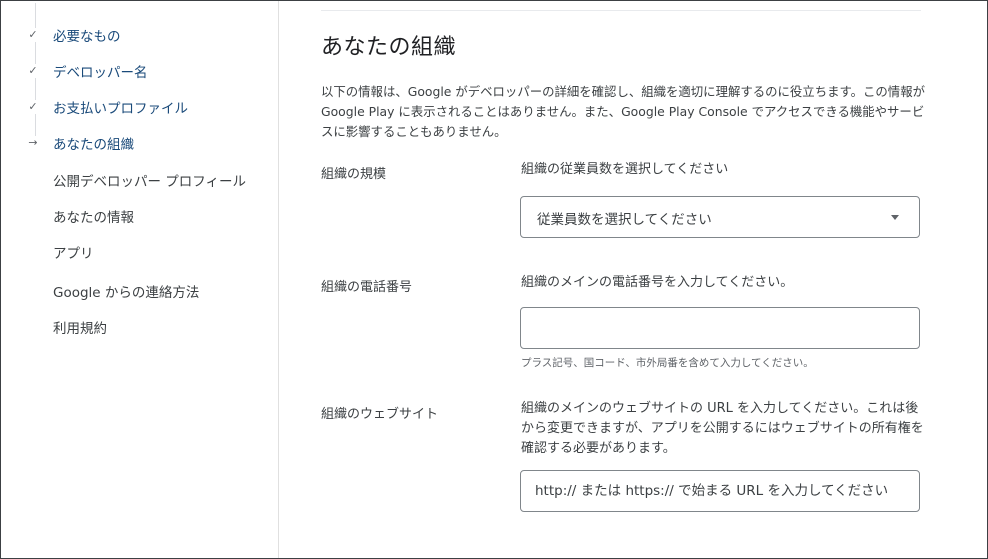 This screenshot has width=988, height=559. Describe the element at coordinates (720, 217) in the screenshot. I see `org-size-select: 従業員数を選択してください` at that location.